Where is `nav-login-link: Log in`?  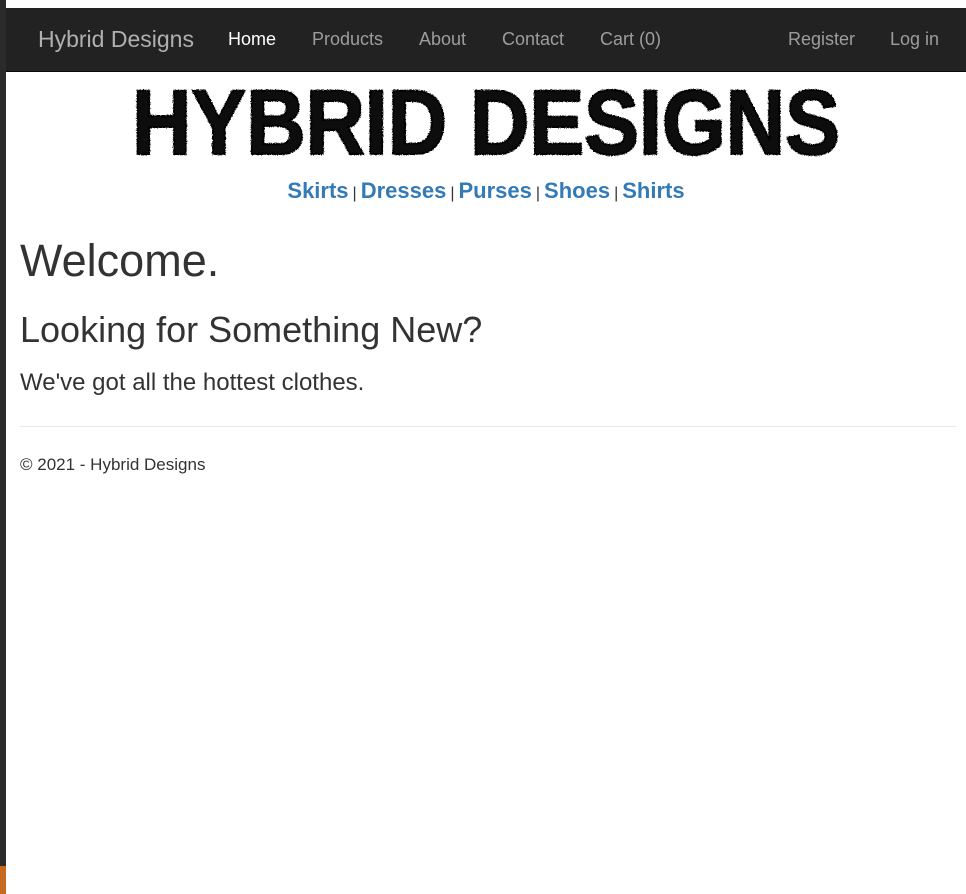 nav-login-link: Log in is located at coordinates (914, 39).